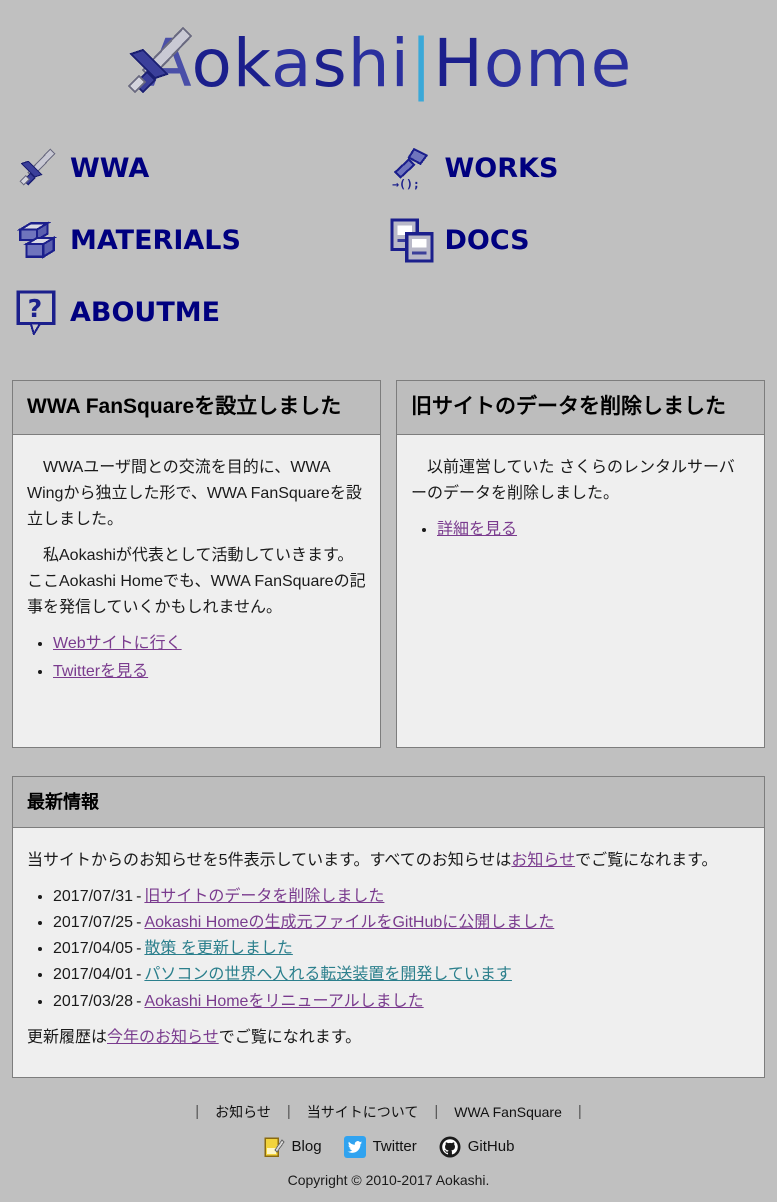  Describe the element at coordinates (349, 922) in the screenshot. I see `news-link: Aokashi Homeの生成元ファイルをGitHubに公開しました` at that location.